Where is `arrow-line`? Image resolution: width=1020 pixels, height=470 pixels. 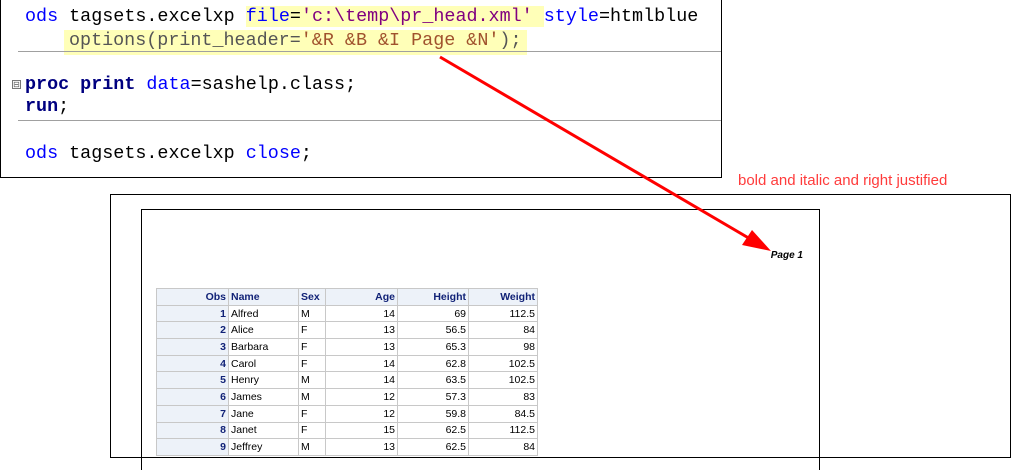
arrow-line is located at coordinates (596, 148).